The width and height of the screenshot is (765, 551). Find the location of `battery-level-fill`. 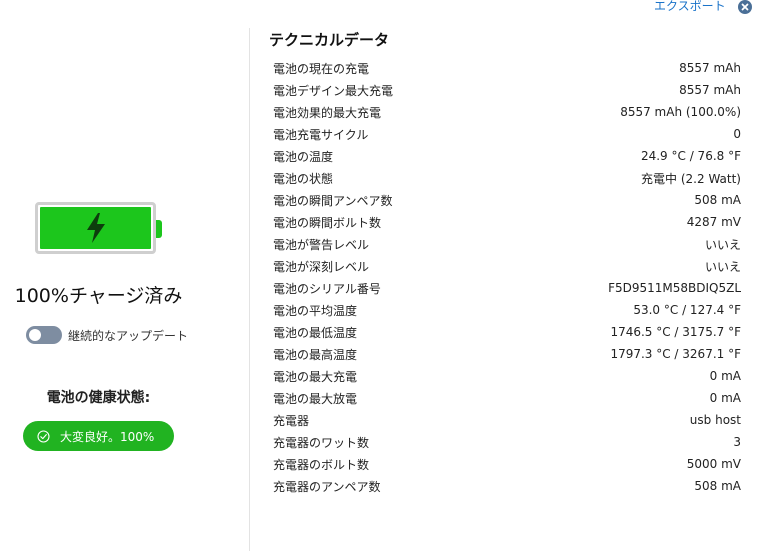

battery-level-fill is located at coordinates (95, 228).